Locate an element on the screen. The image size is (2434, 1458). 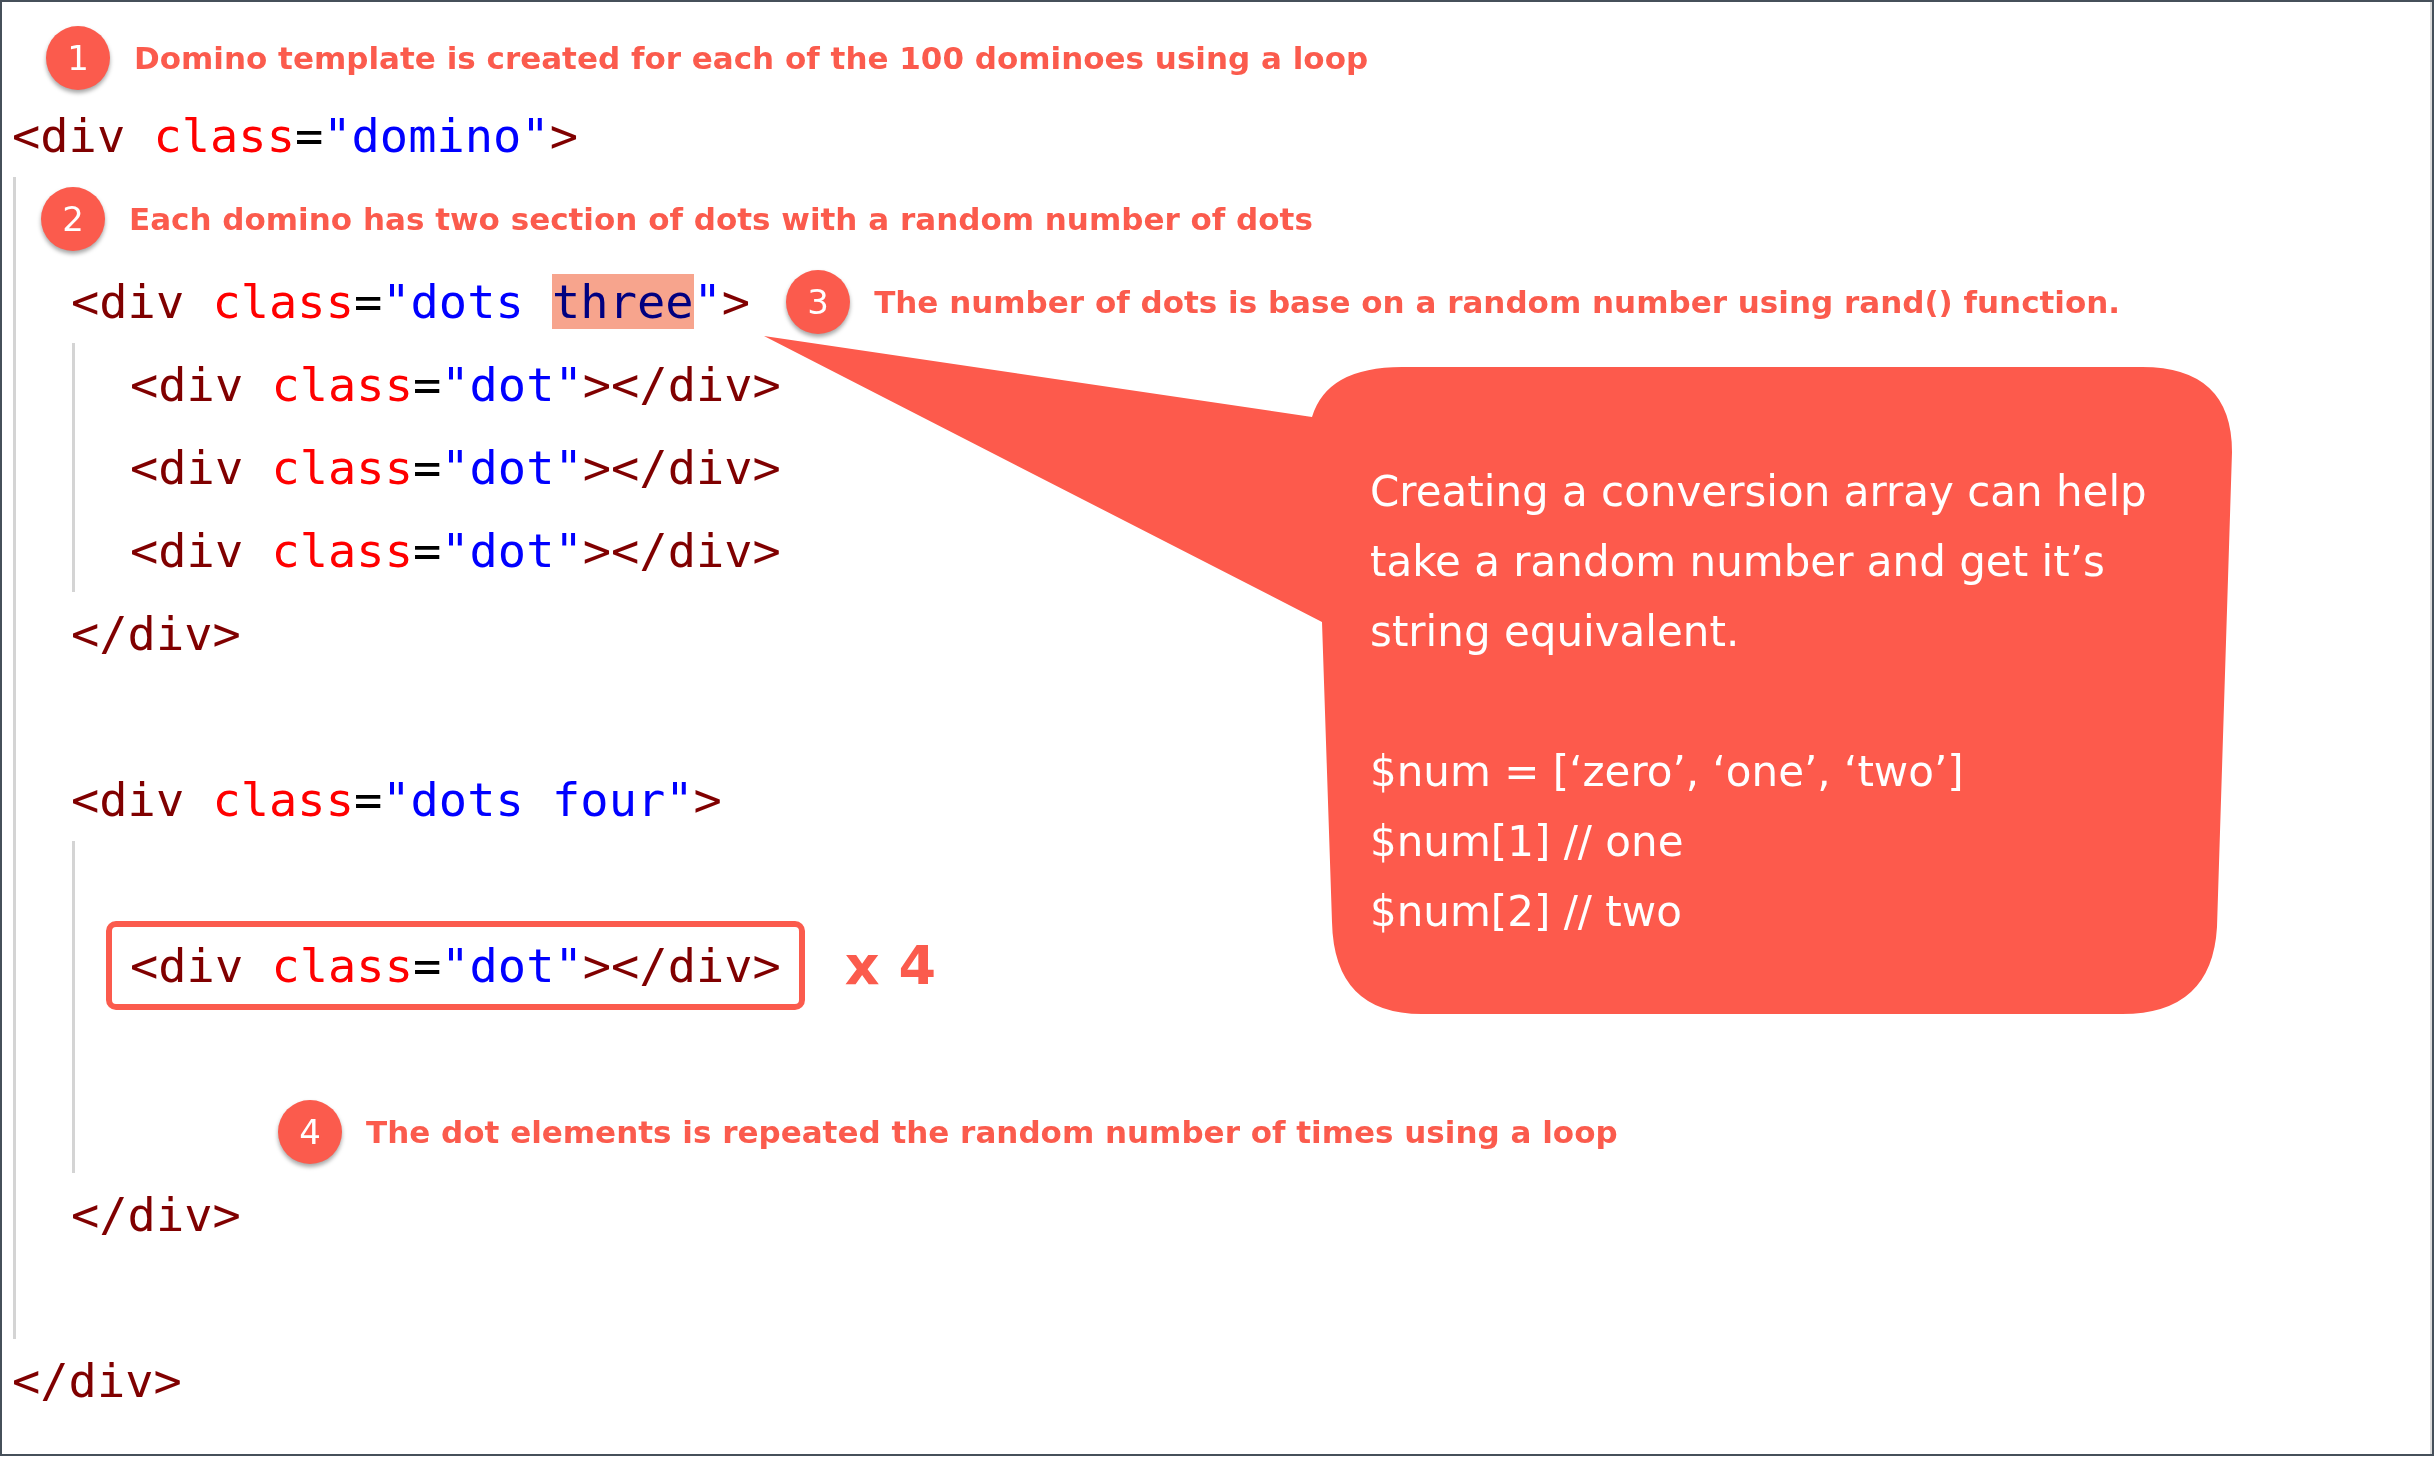
code-line: <div class="domino"> is located at coordinates (295, 135).